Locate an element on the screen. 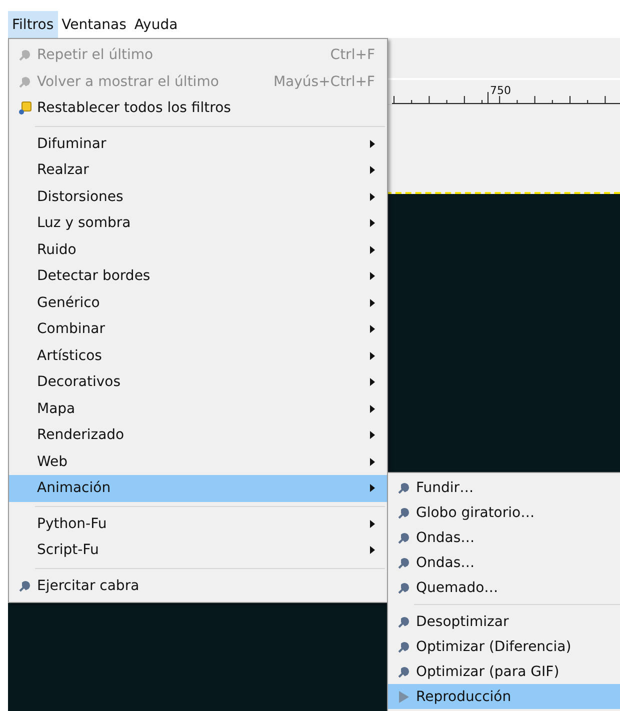  menu-item: Script-Fu is located at coordinates (198, 550).